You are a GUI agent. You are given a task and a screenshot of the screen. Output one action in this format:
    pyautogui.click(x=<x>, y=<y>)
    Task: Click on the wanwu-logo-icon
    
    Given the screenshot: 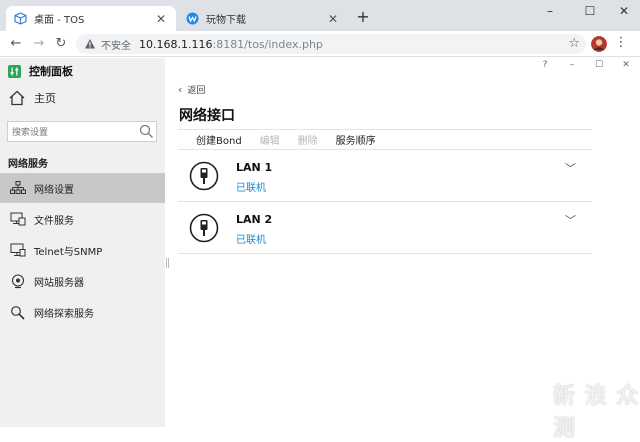 What is the action you would take?
    pyautogui.click(x=192, y=18)
    